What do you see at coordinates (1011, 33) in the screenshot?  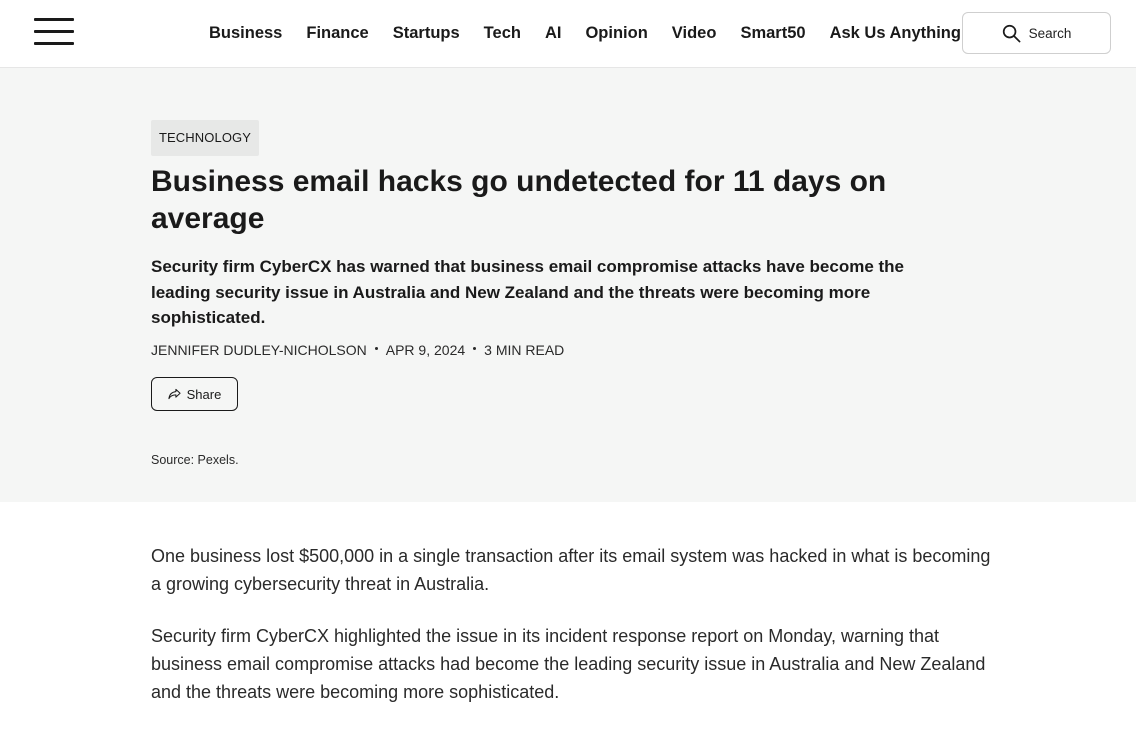 I see `search-icon` at bounding box center [1011, 33].